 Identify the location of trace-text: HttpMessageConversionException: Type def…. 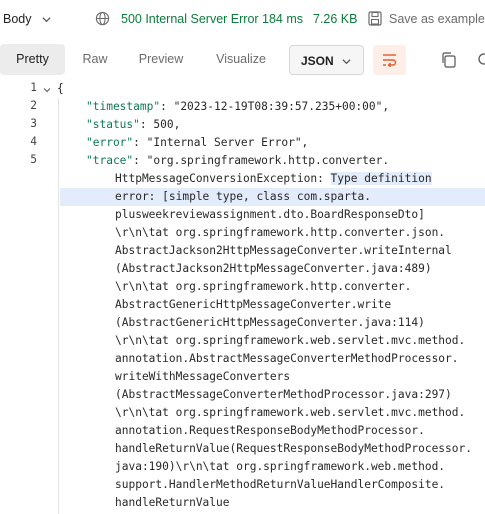
(273, 178).